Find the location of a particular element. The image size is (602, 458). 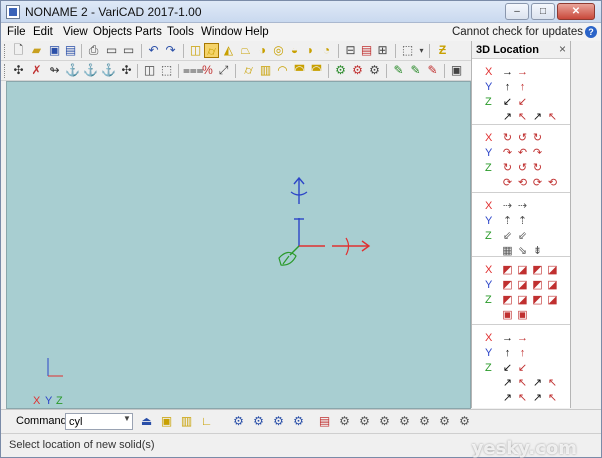

export-icon: ▭ is located at coordinates (128, 50).